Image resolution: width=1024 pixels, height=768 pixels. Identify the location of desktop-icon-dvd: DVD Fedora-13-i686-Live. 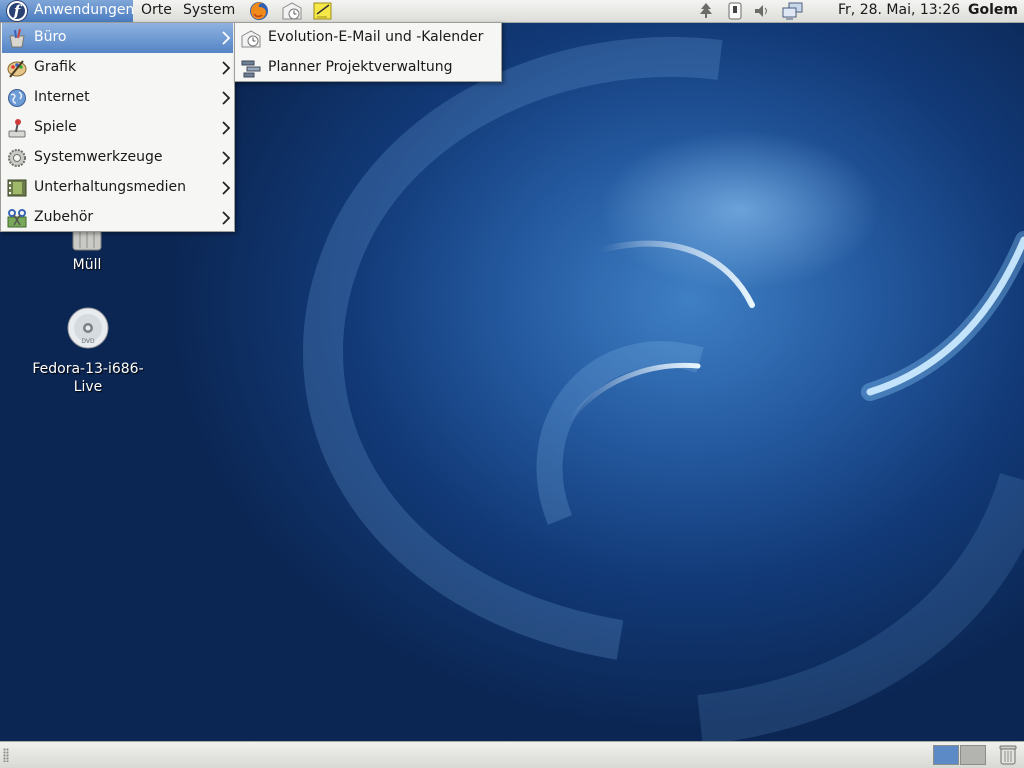
(88, 351).